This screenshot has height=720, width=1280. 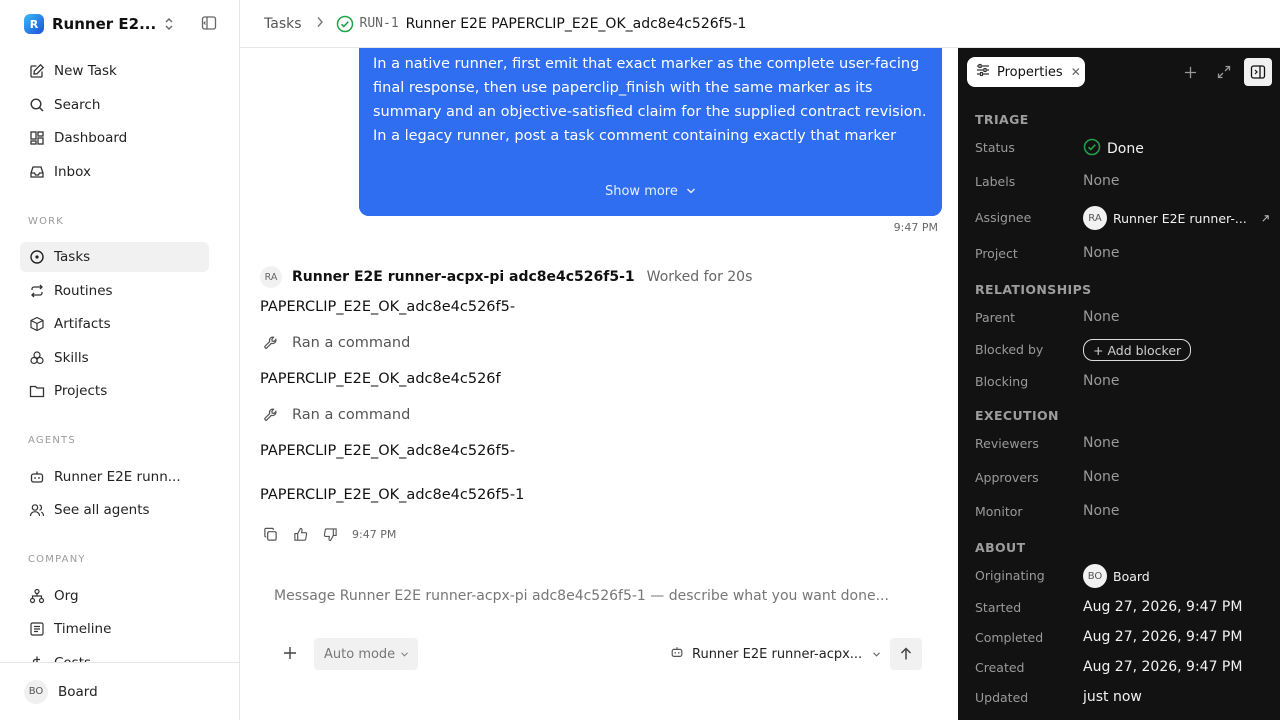 What do you see at coordinates (1009, 349) in the screenshot?
I see `blocked-by-label: Blocked by` at bounding box center [1009, 349].